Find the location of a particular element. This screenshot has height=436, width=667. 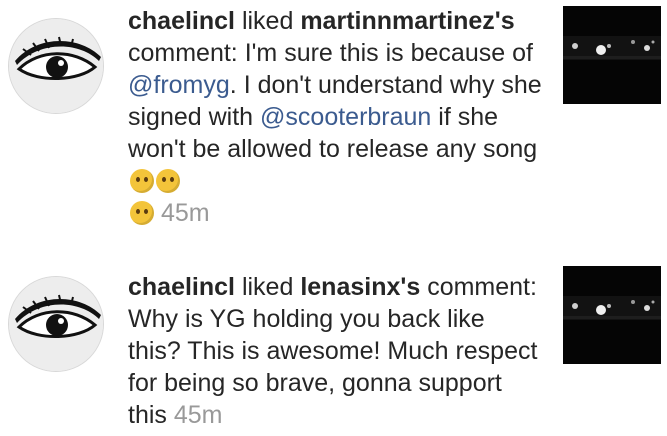

target-username: lenasinx's is located at coordinates (360, 287).